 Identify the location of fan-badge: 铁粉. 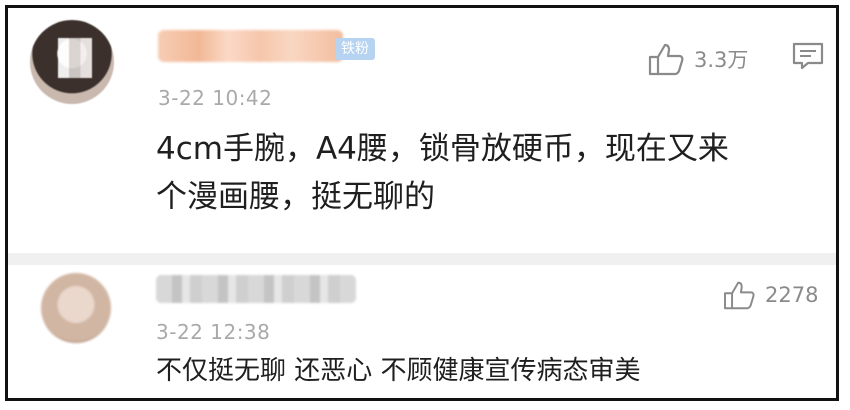
(355, 49).